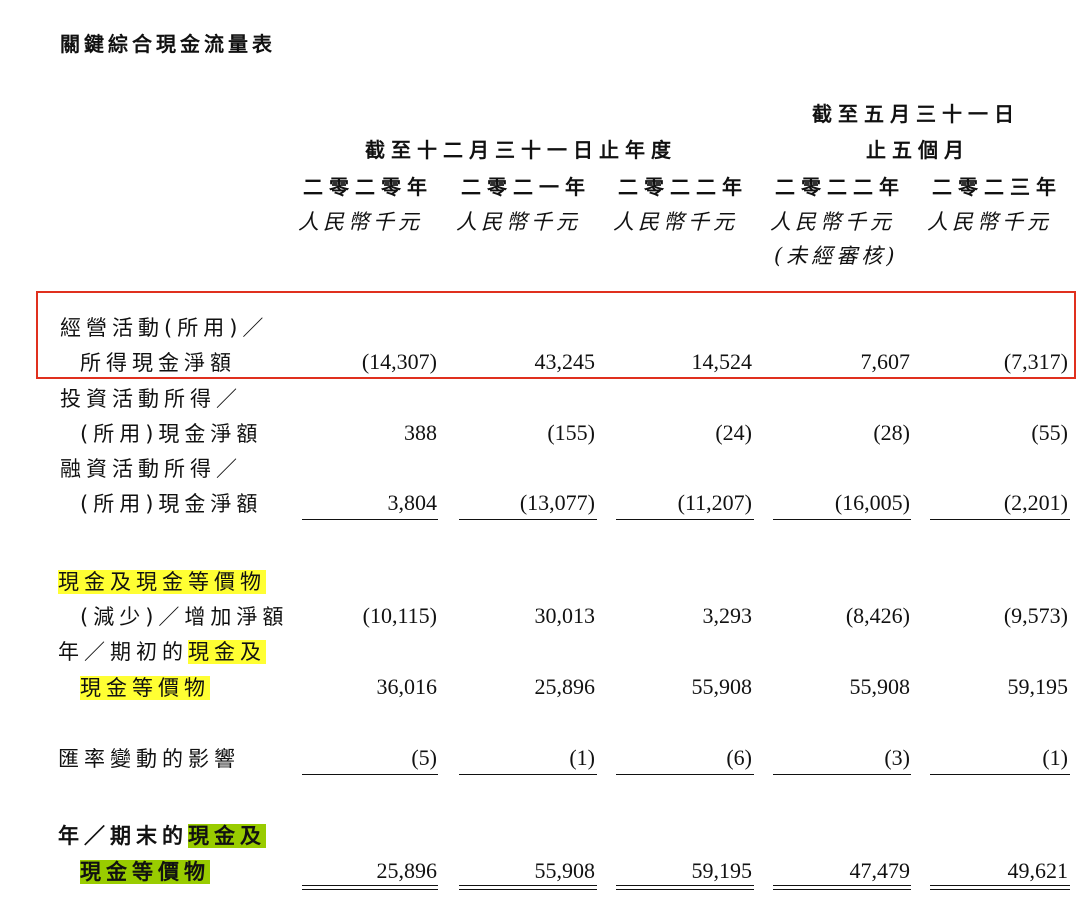 This screenshot has height=899, width=1080. Describe the element at coordinates (840, 187) in the screenshot. I see `year-header-4: 二零二二年` at that location.